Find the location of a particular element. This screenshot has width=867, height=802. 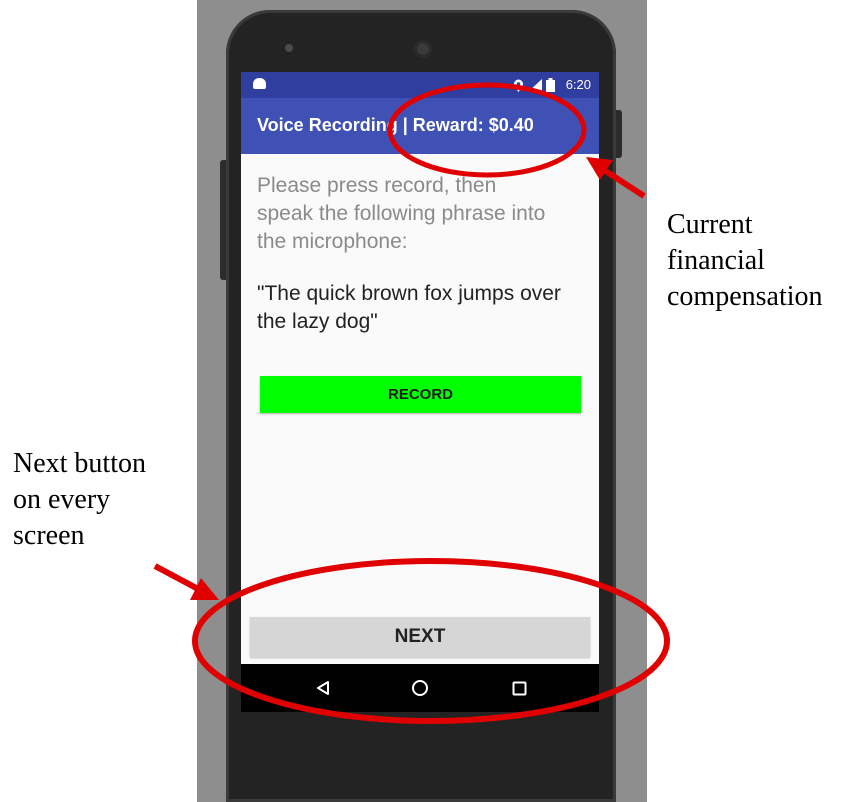

reward-arrow is located at coordinates (616, 178).